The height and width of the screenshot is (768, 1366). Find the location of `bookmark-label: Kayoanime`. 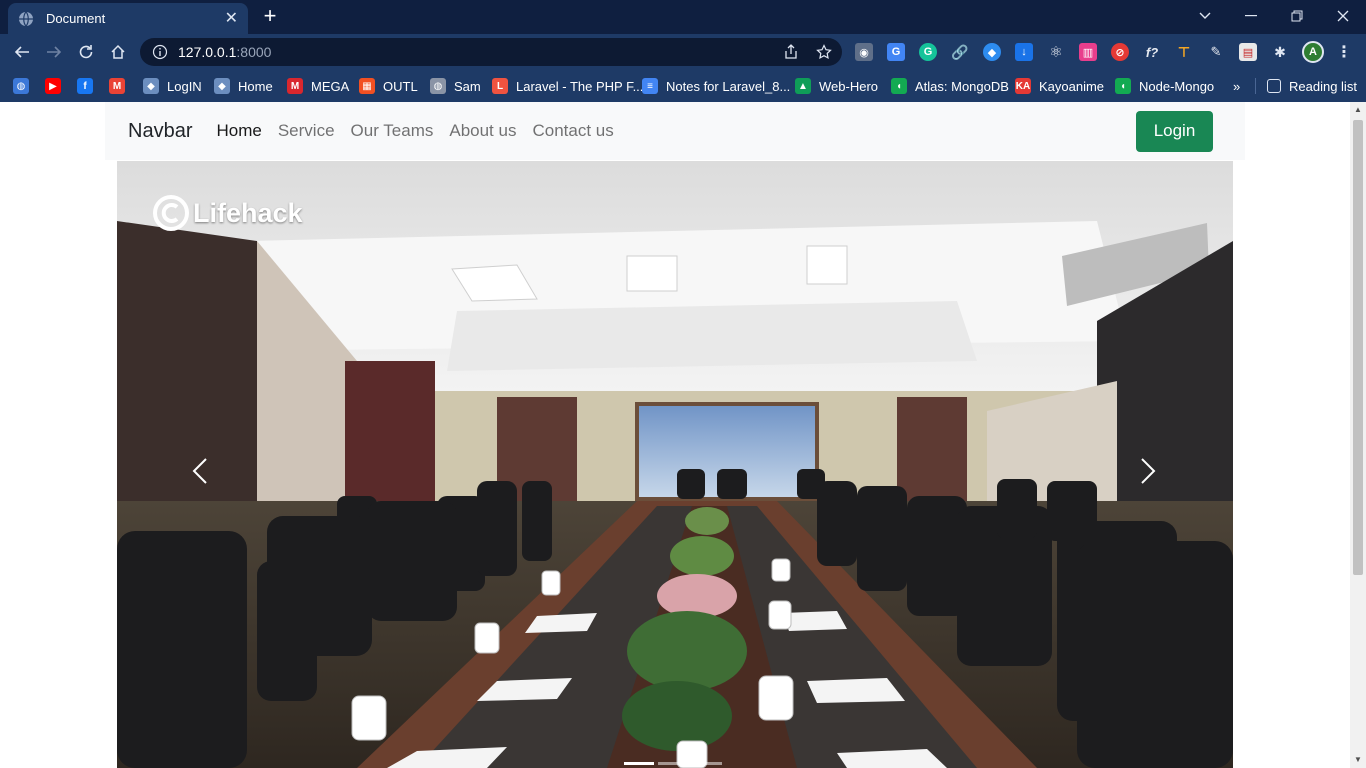

bookmark-label: Kayoanime is located at coordinates (1072, 86).